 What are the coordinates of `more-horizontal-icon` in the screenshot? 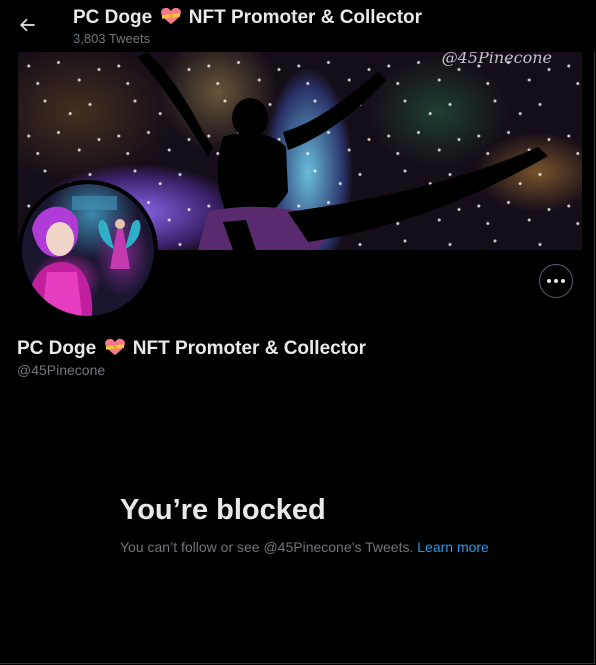 It's located at (556, 281).